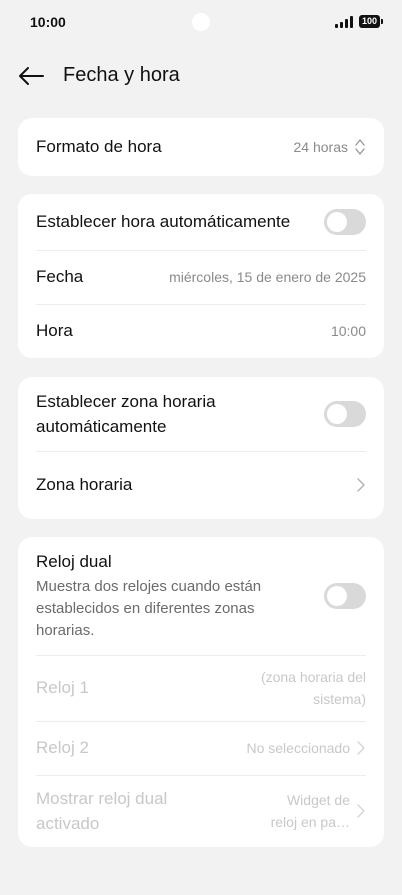 This screenshot has height=895, width=402. I want to click on up-down-chevron-icon, so click(360, 147).